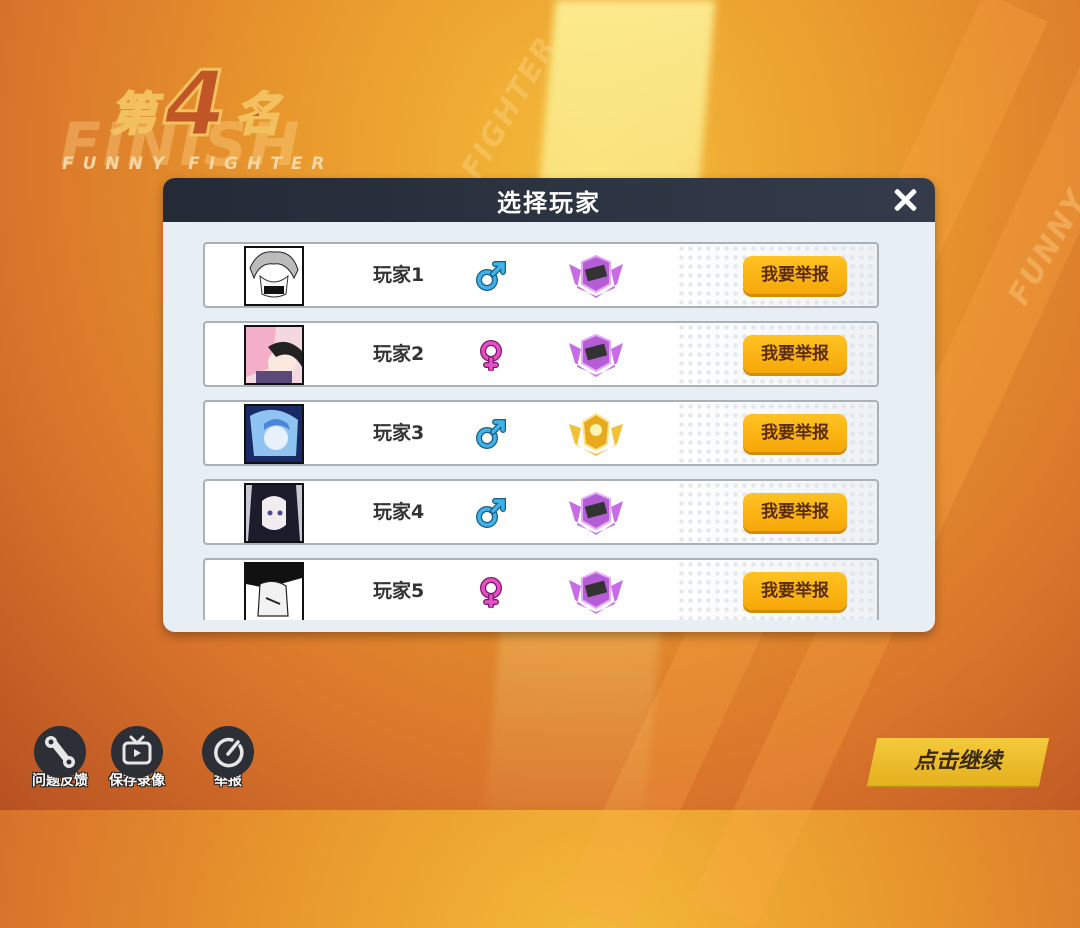 The height and width of the screenshot is (928, 1080). I want to click on rank-suffix: 名, so click(258, 114).